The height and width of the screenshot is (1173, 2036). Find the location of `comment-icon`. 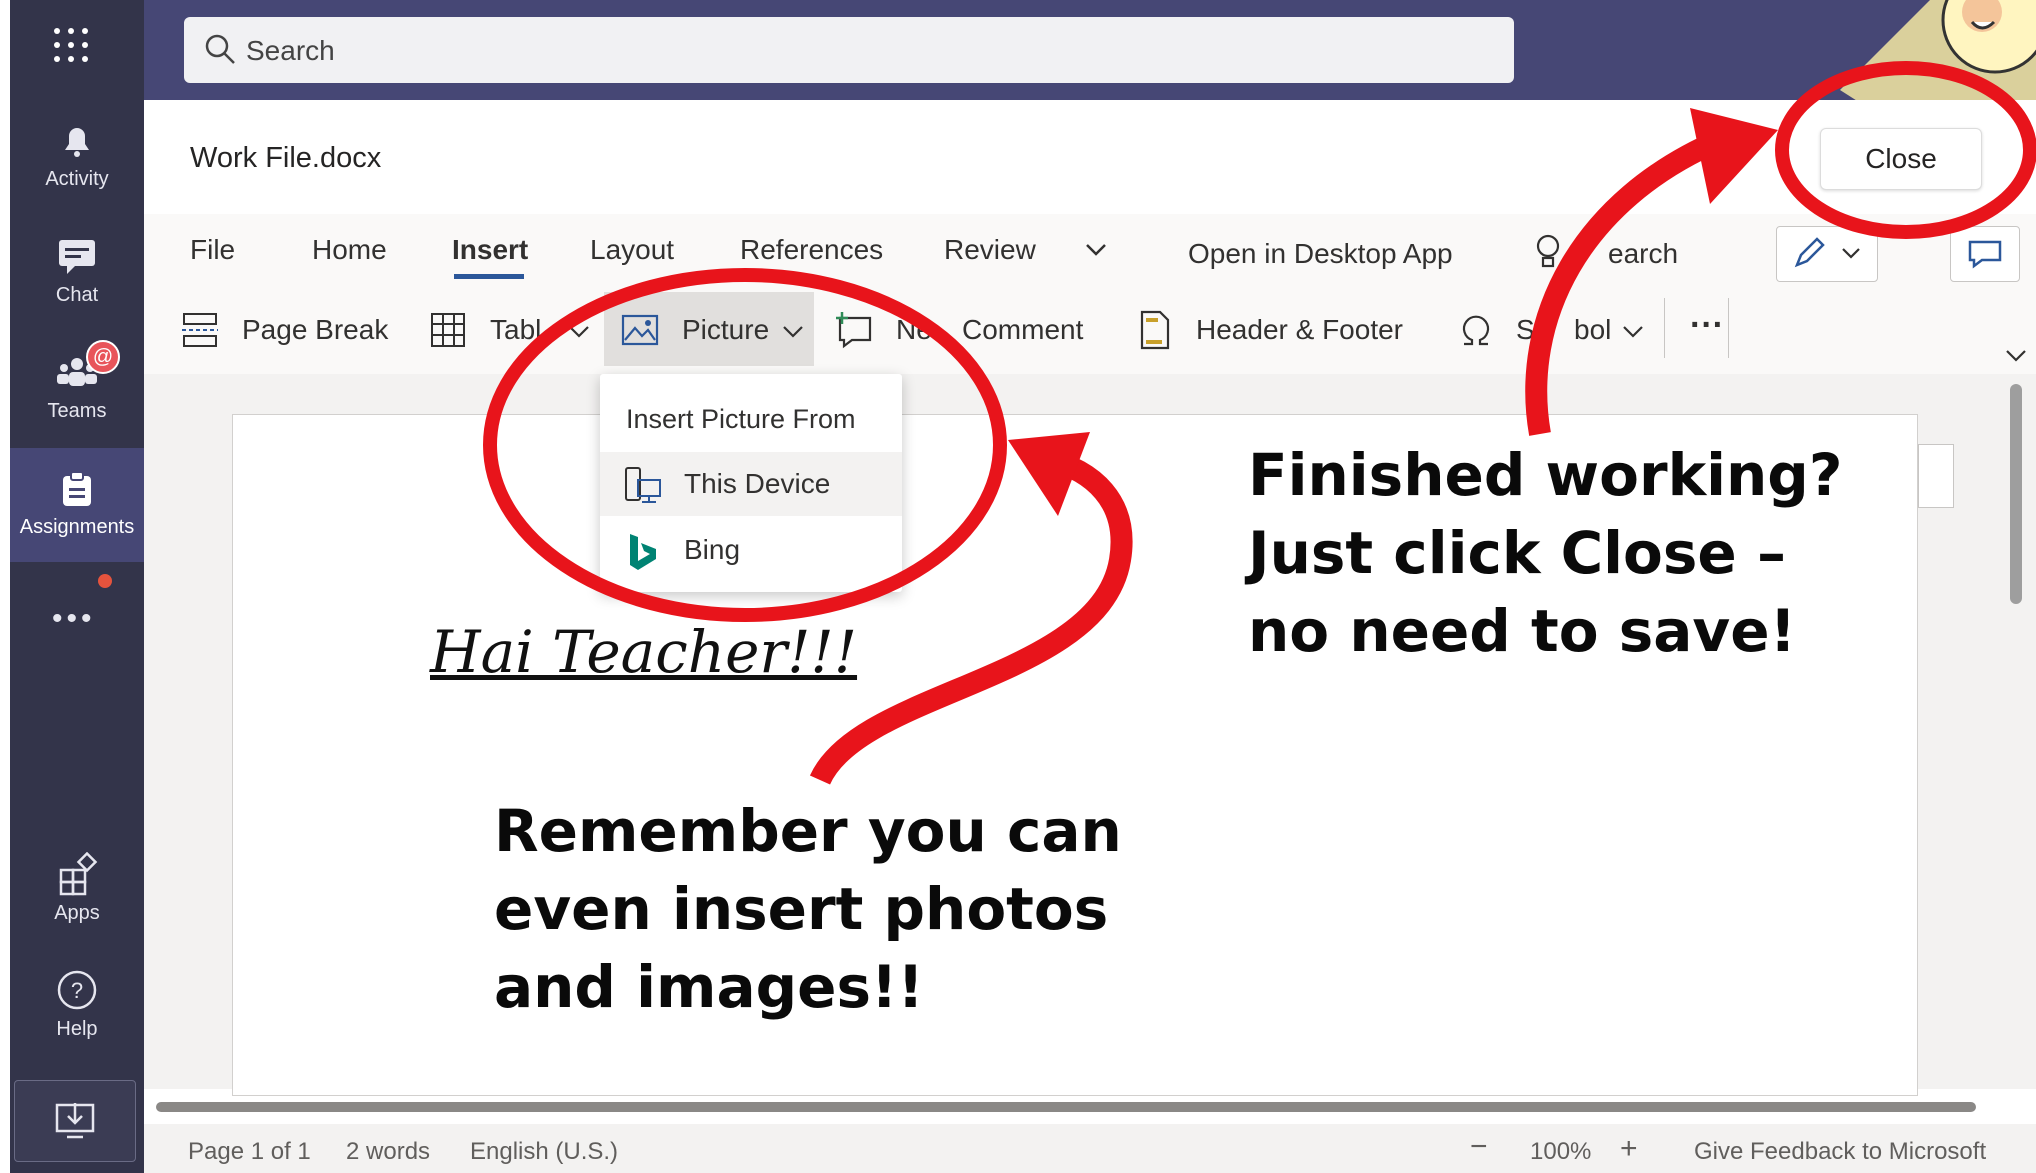

comment-icon is located at coordinates (1985, 254).